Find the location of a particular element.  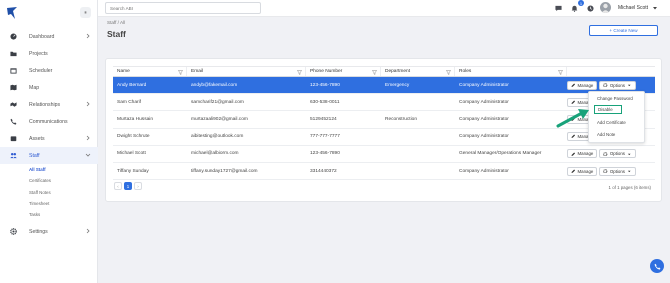

sidebar-item-dashboard: Dashboard is located at coordinates (49, 36).